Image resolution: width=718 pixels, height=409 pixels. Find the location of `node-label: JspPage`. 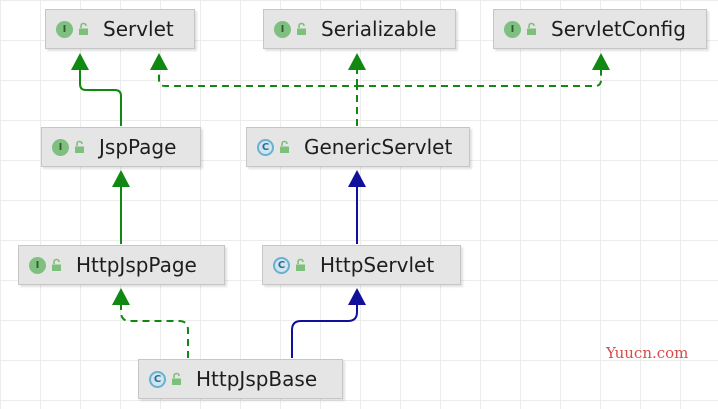

node-label: JspPage is located at coordinates (138, 147).